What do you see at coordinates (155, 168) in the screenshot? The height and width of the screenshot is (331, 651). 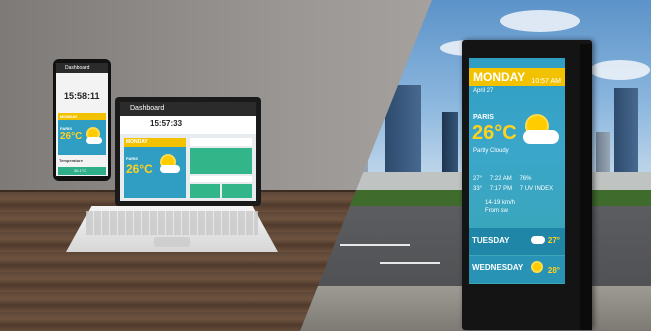 I see `laptop-weather-card: MONDAY PARIS 26°C` at bounding box center [155, 168].